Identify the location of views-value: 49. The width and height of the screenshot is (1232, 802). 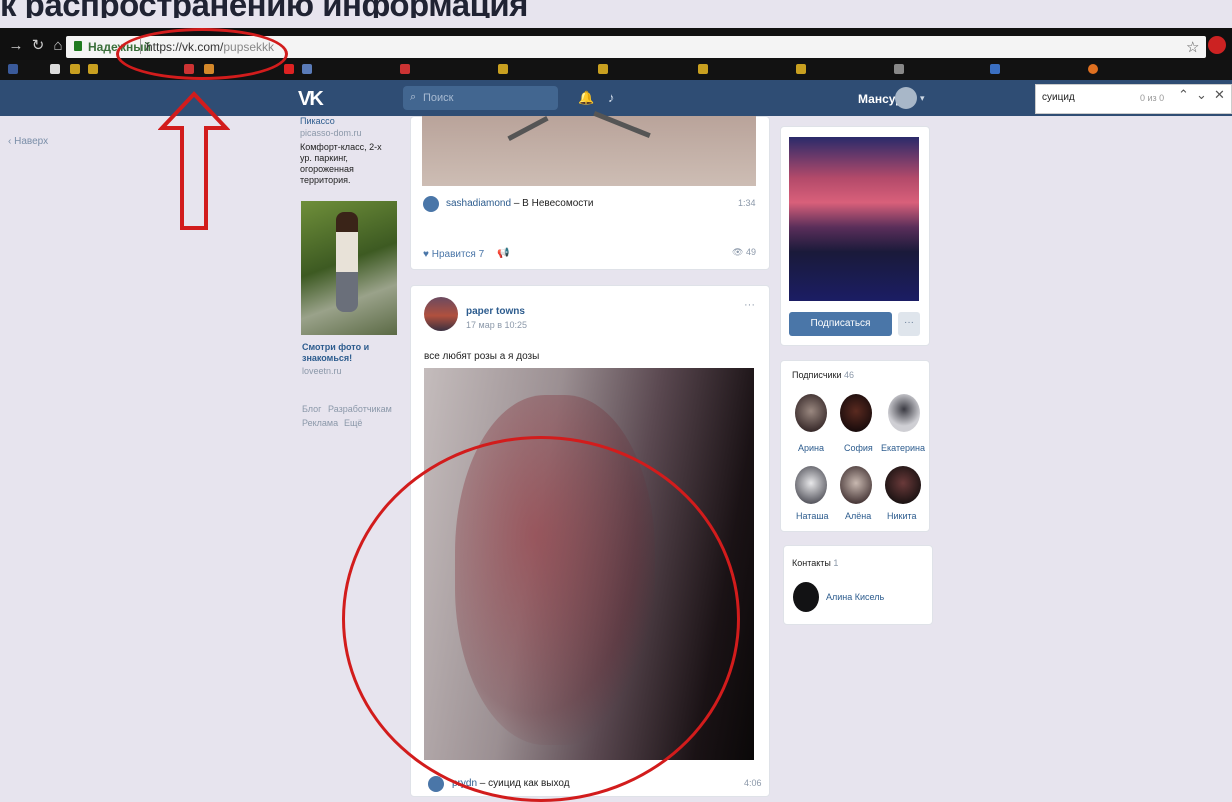
(750, 252).